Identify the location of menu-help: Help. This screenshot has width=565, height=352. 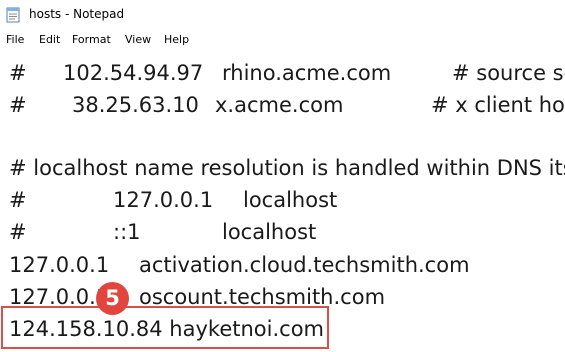
(176, 39).